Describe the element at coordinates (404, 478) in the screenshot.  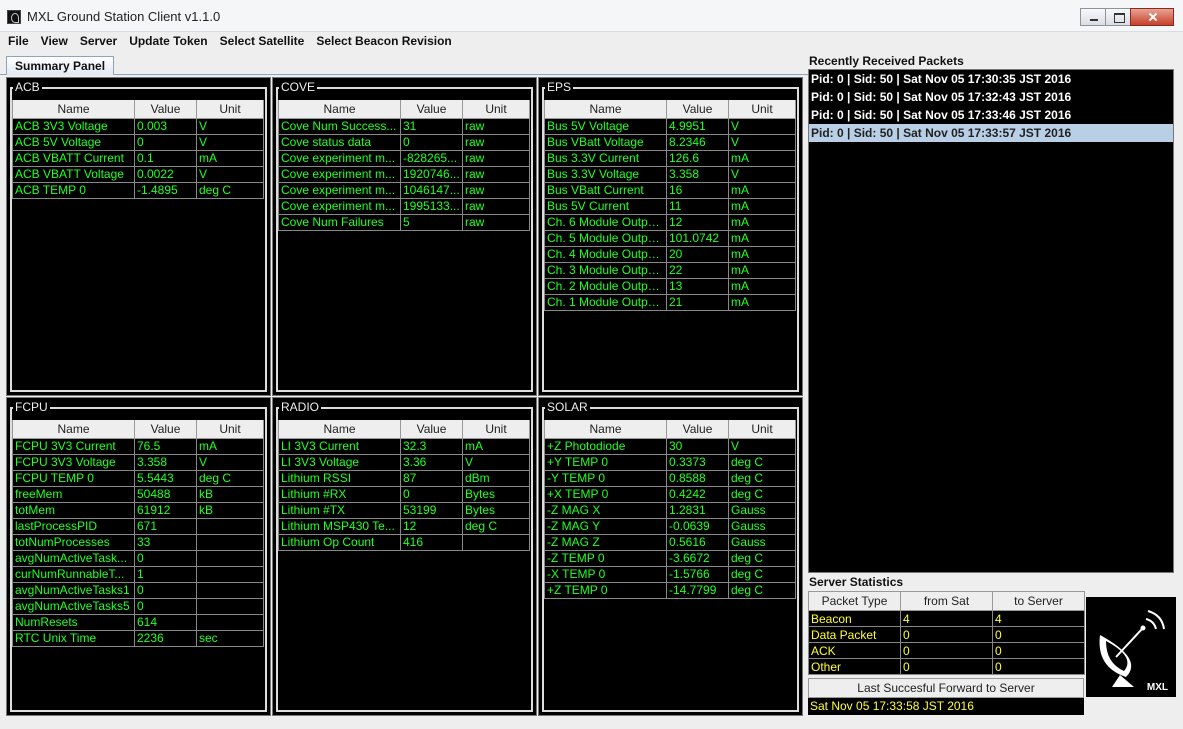
I see `table-row: Lithium RSSI 87 dBm` at that location.